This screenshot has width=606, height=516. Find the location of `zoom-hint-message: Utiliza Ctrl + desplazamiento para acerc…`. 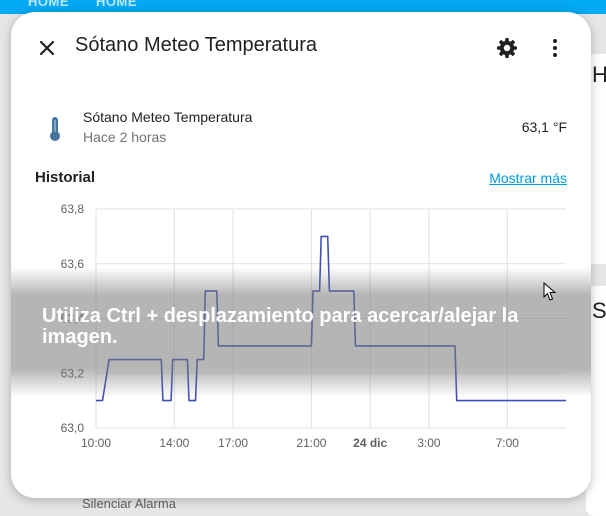

zoom-hint-message: Utiliza Ctrl + desplazamiento para acerc… is located at coordinates (280, 326).